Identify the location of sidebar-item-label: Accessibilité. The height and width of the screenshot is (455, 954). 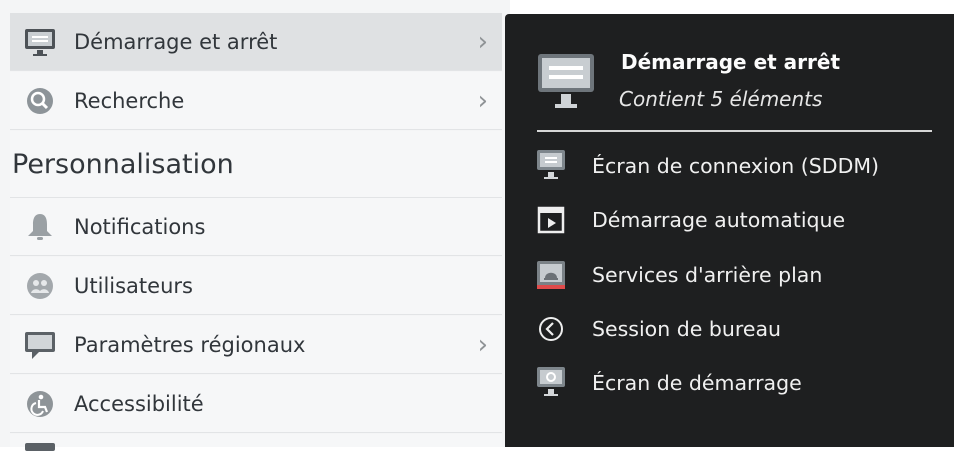
(139, 403).